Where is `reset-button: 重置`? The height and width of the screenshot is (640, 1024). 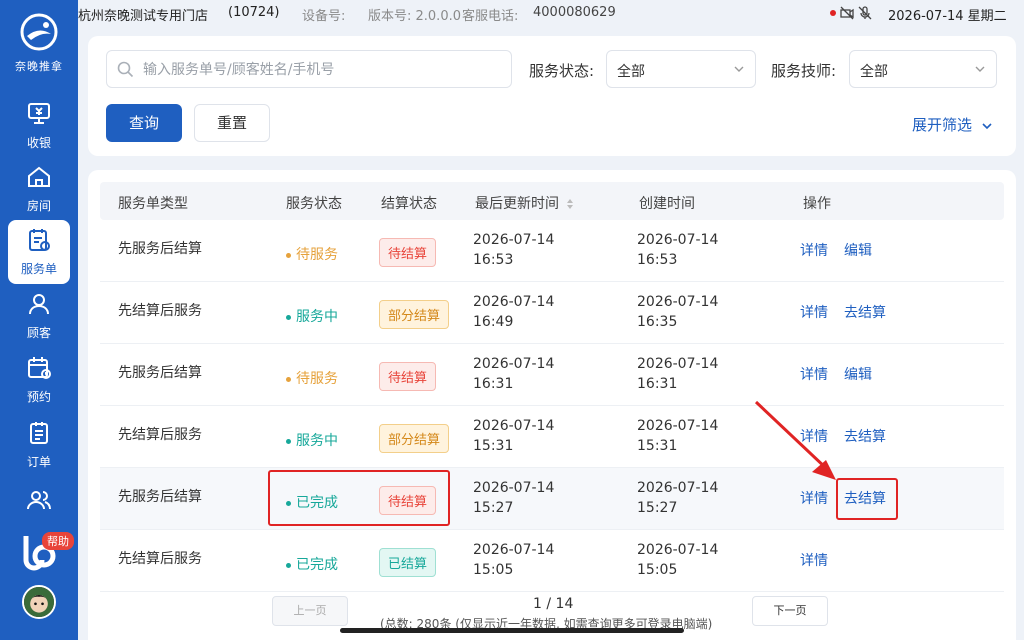 reset-button: 重置 is located at coordinates (232, 123).